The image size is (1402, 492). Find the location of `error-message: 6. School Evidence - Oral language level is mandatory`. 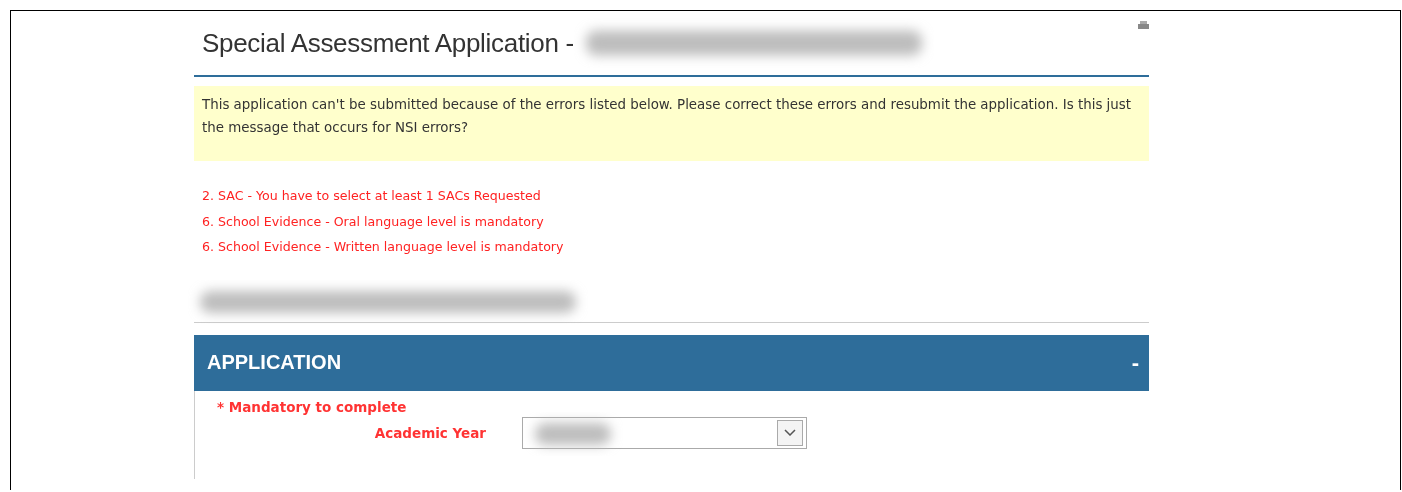

error-message: 6. School Evidence - Oral language level is mandatory is located at coordinates (373, 221).